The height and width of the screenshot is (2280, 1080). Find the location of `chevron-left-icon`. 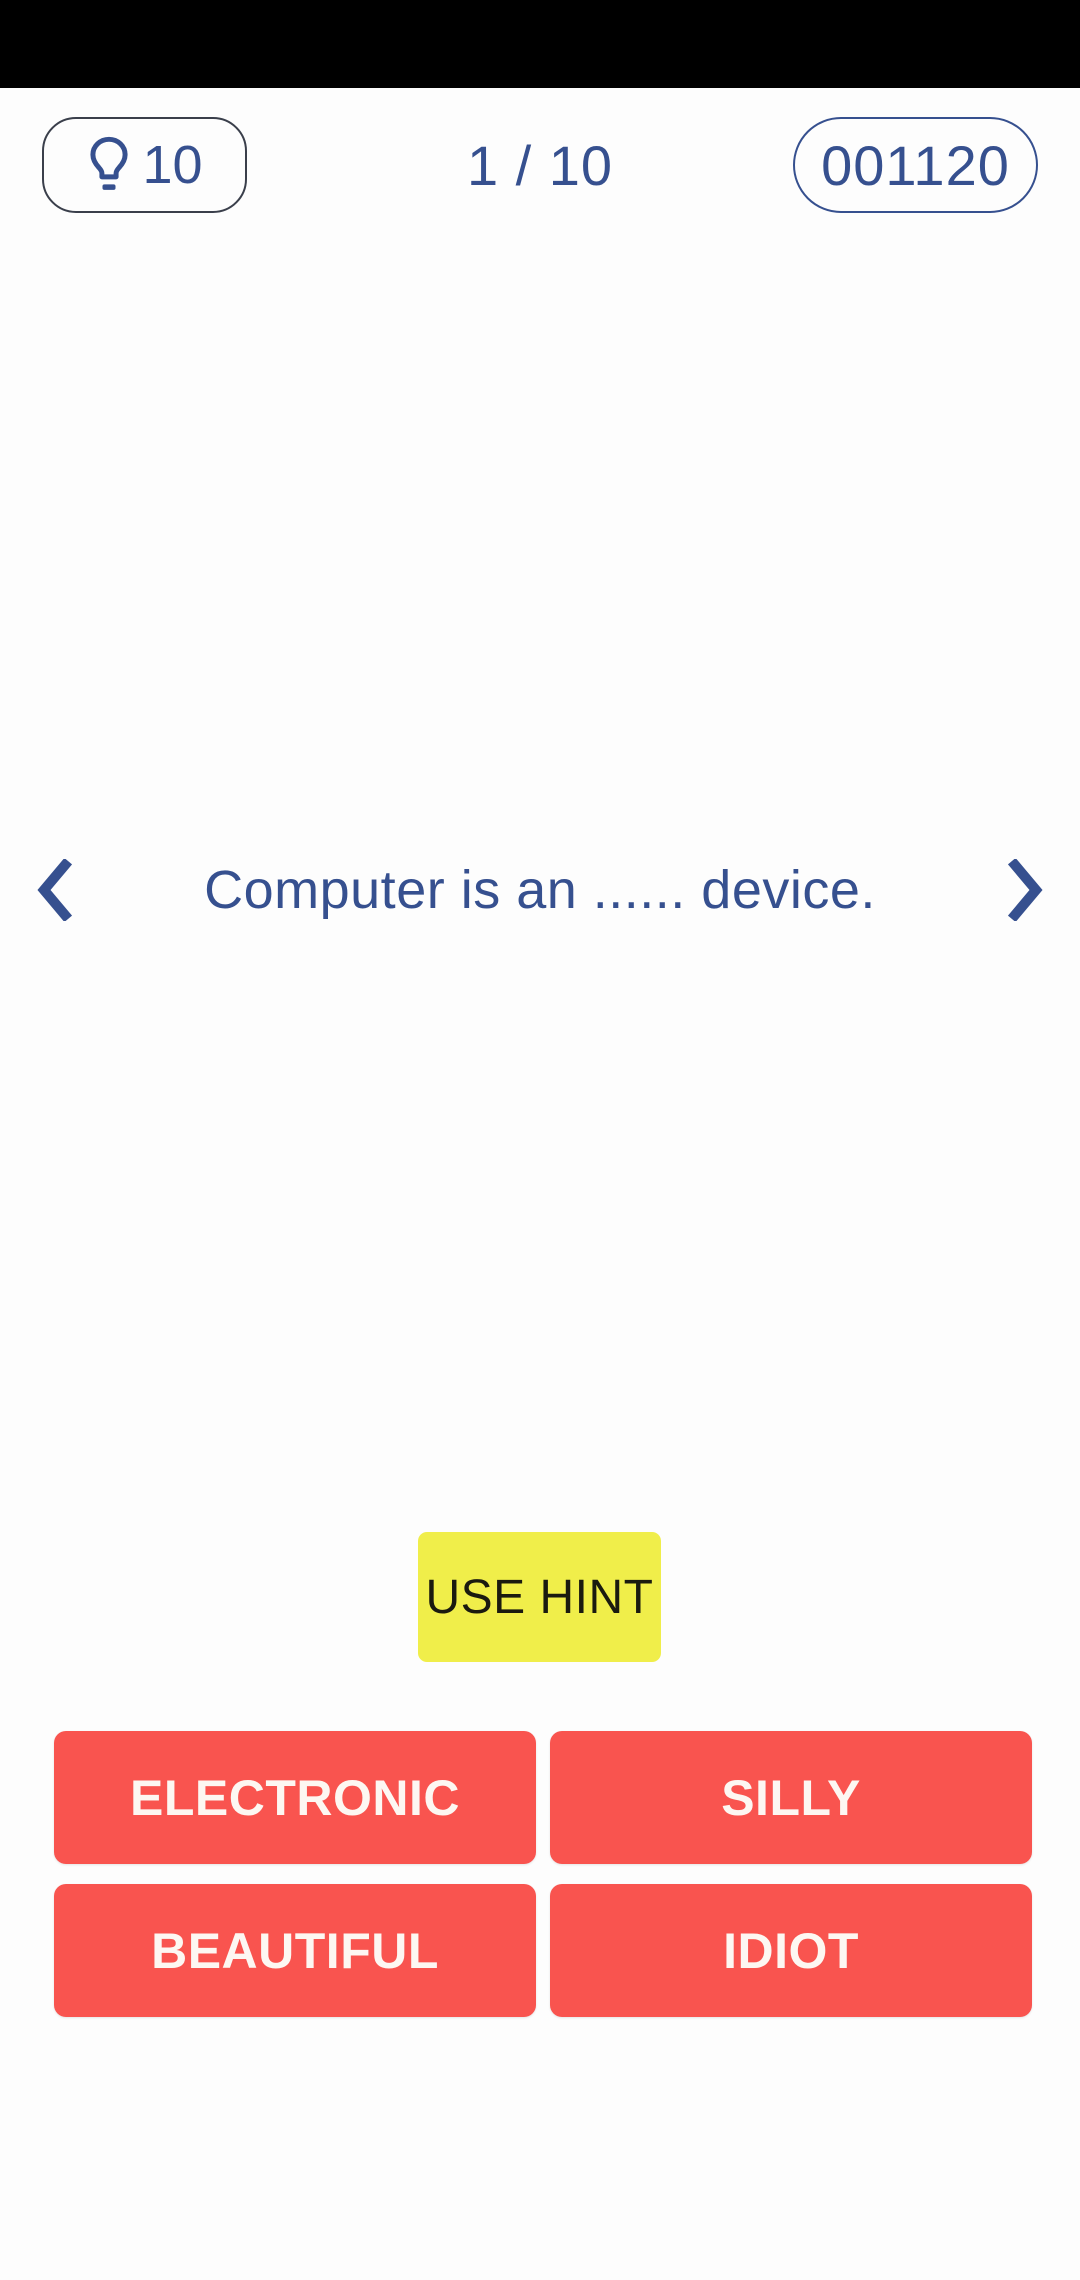

chevron-left-icon is located at coordinates (55, 890).